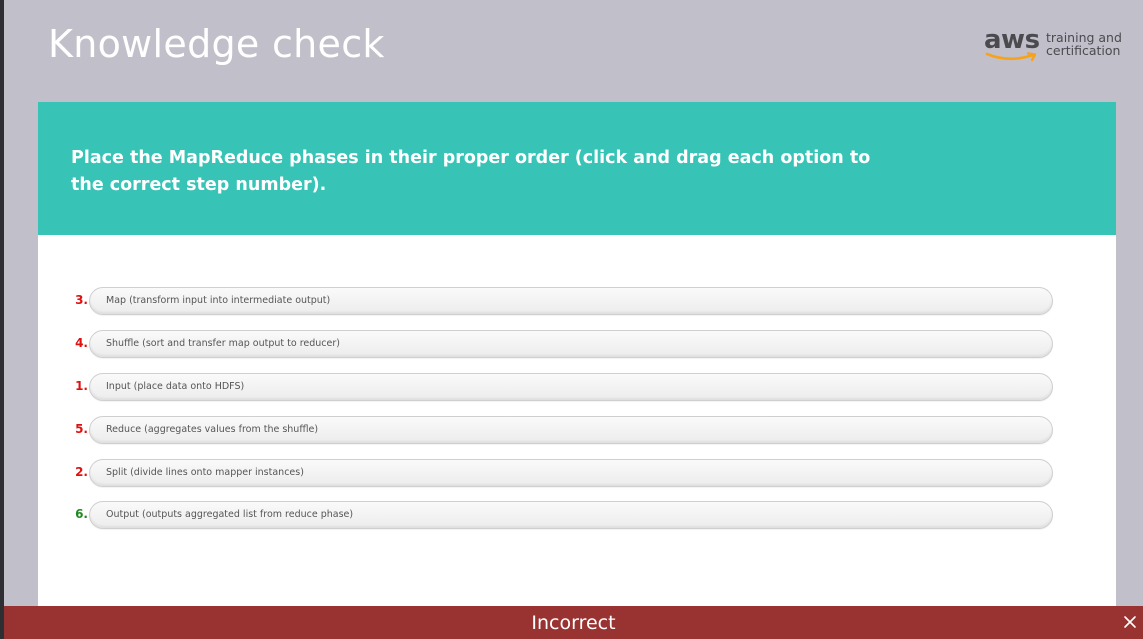  I want to click on feedback-bar: Incorrect, so click(573, 622).